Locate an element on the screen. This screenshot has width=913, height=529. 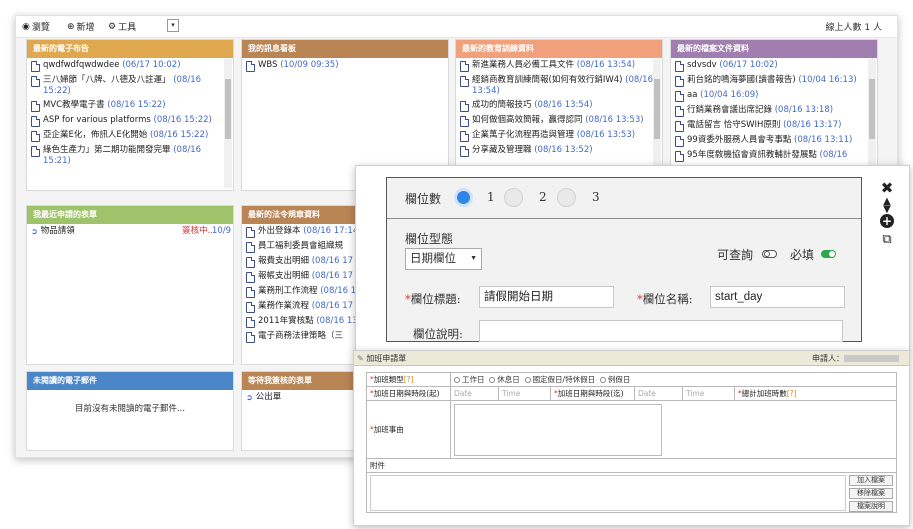
list-item: 經銷商教育訓練簡報(如何有效行銷IW4) (08/16 13:54) is located at coordinates (559, 85).